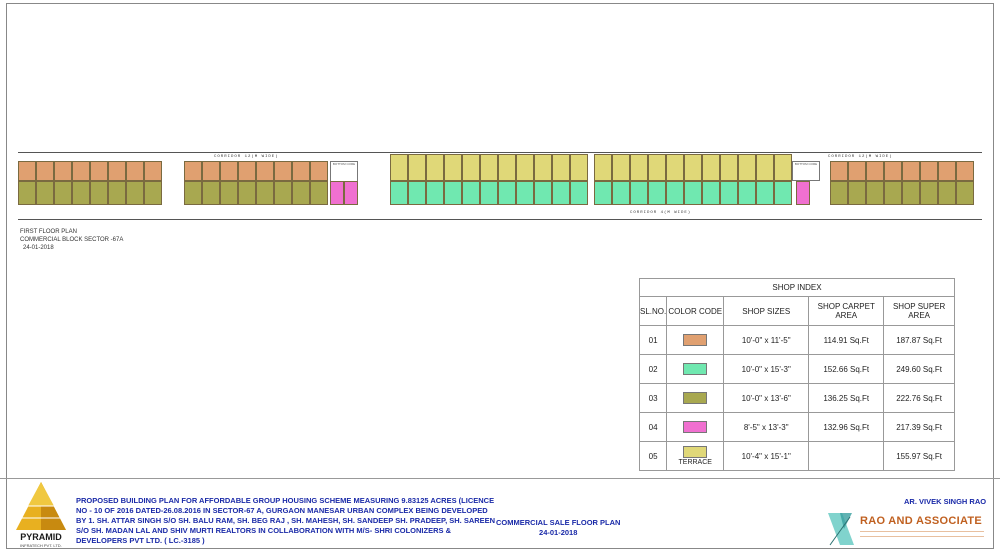  What do you see at coordinates (945, 501) in the screenshot?
I see `architect-name: AR. VIVEK SINGH RAO` at bounding box center [945, 501].